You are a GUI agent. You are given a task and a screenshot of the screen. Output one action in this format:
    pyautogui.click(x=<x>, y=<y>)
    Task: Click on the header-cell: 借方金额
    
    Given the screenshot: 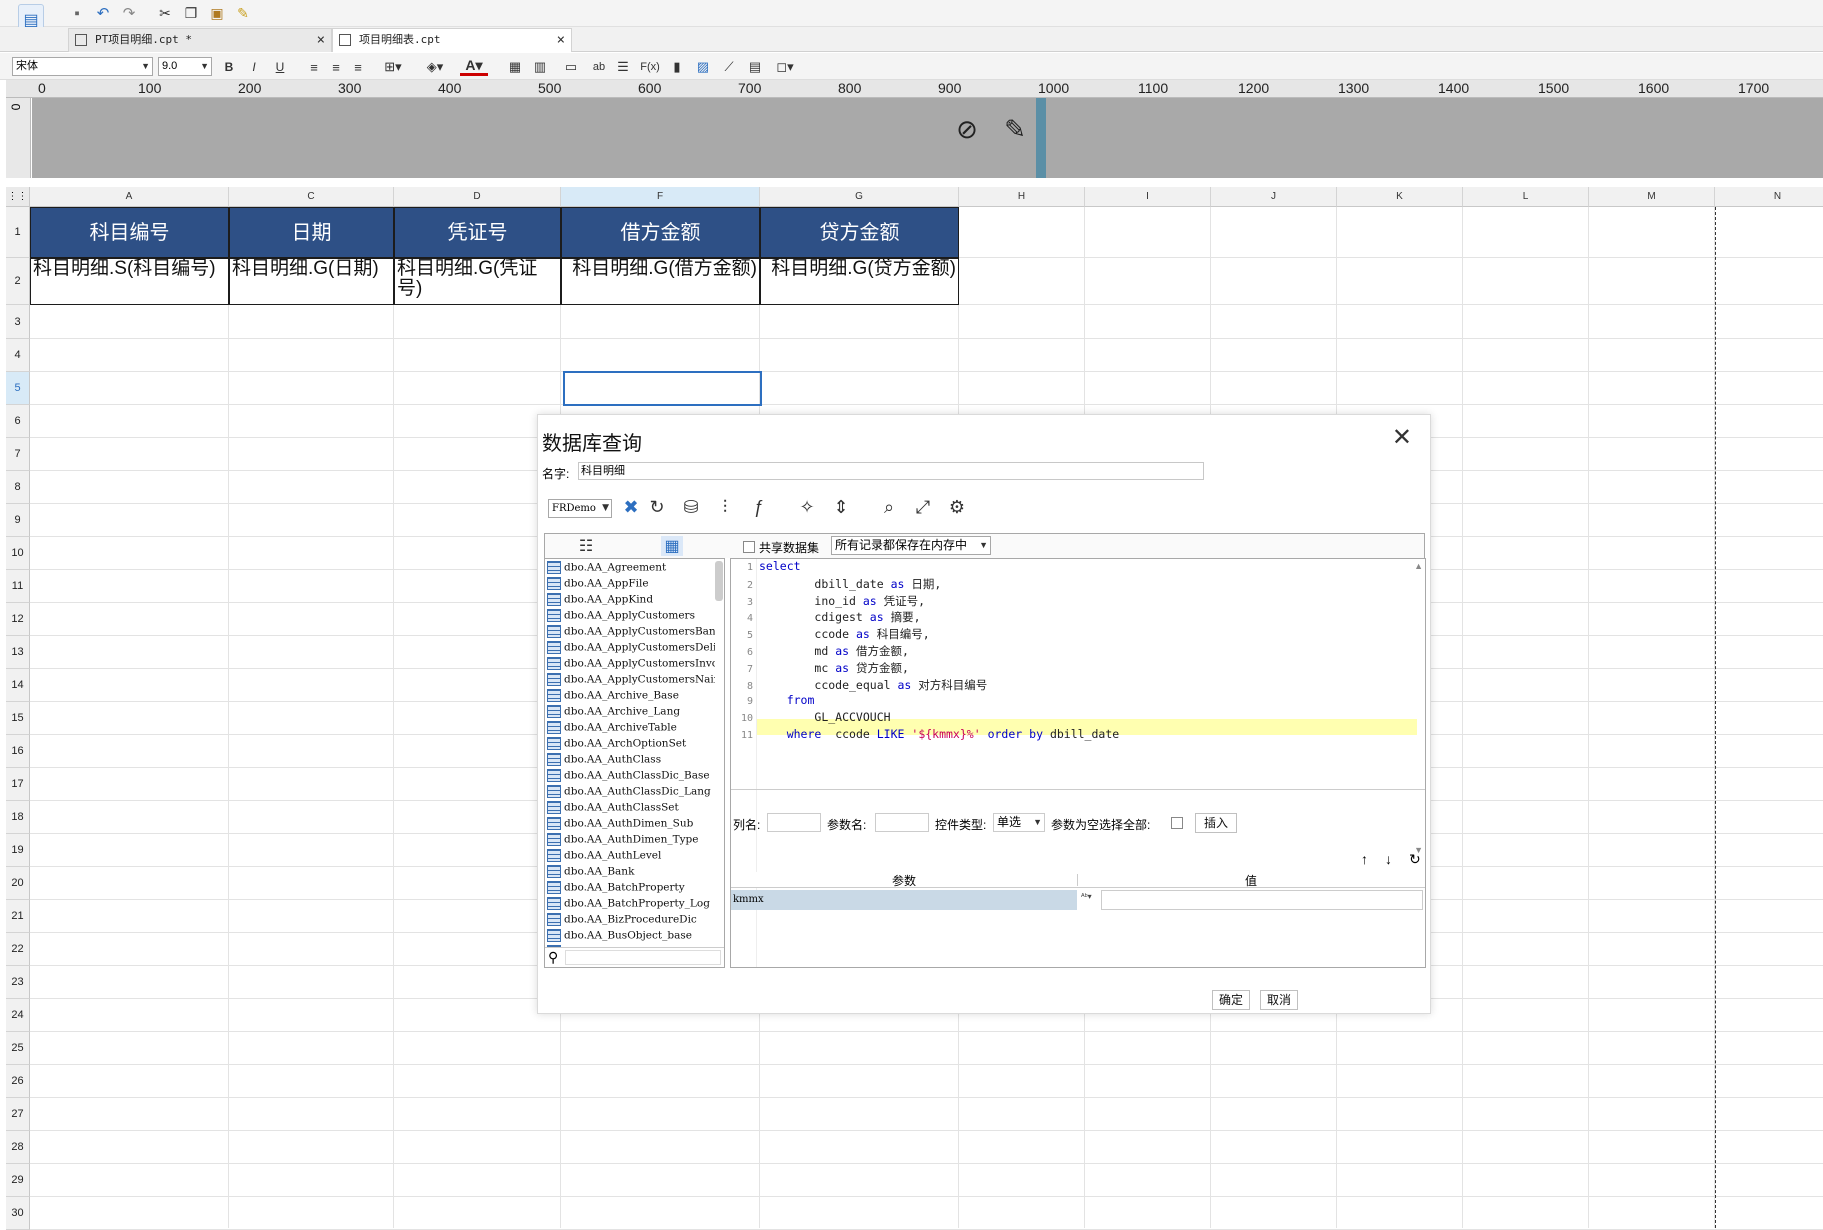 What is the action you would take?
    pyautogui.click(x=660, y=232)
    